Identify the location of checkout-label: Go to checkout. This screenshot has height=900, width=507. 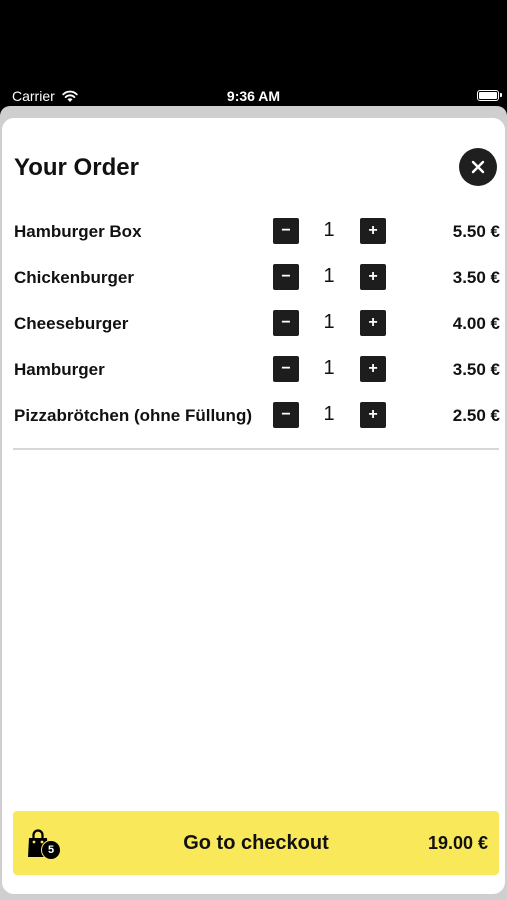
(256, 843).